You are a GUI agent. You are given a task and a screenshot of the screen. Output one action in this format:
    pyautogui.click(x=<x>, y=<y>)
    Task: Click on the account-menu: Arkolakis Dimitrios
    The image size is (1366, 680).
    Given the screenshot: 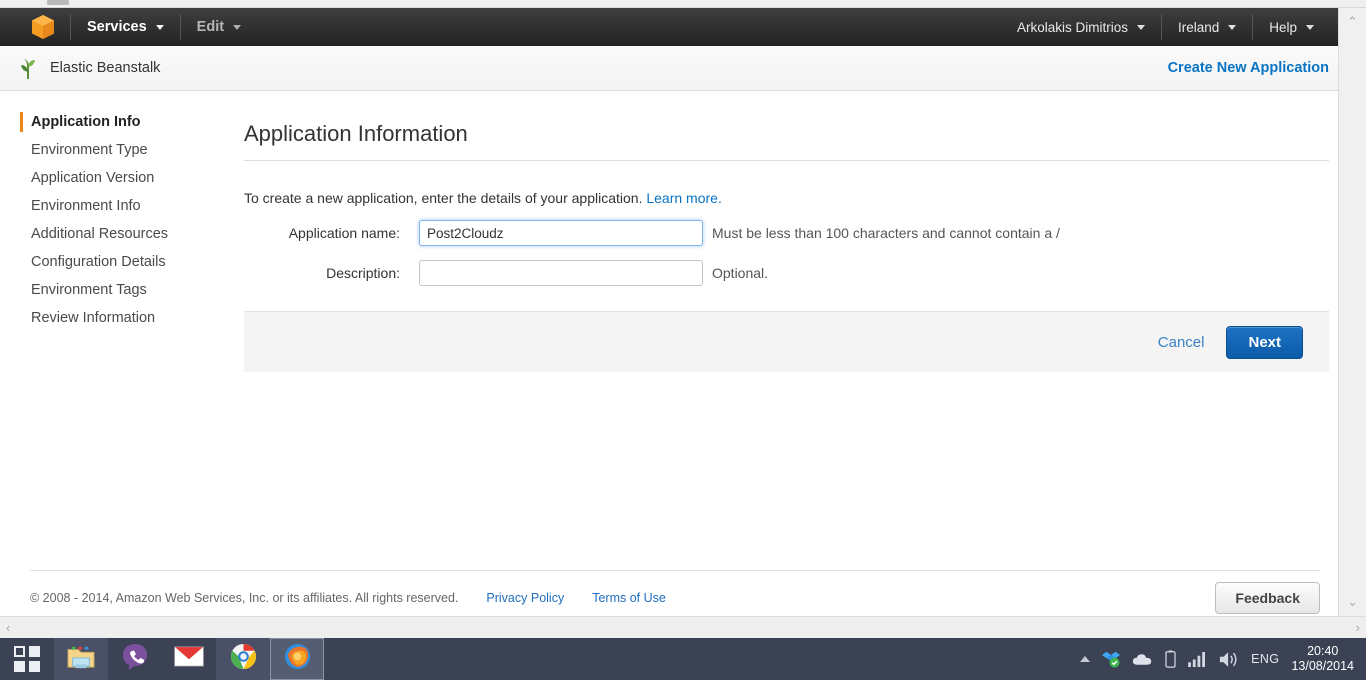 What is the action you would take?
    pyautogui.click(x=1081, y=27)
    